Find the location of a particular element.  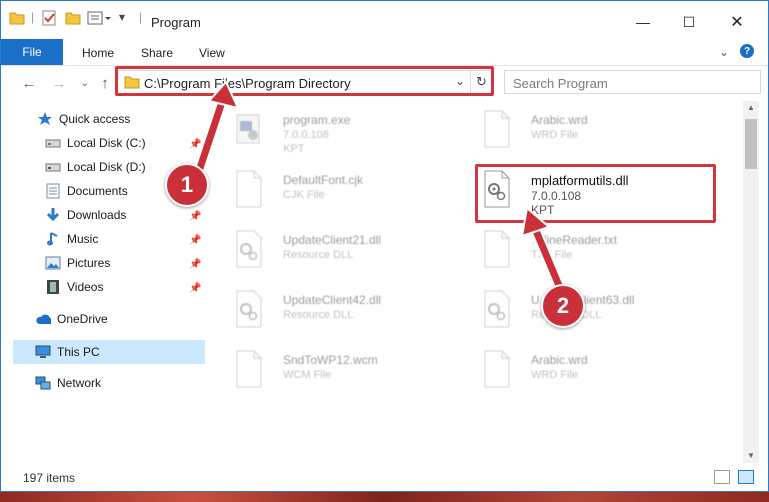

ribbon-tabs: File Home Share View ⌄ ? is located at coordinates (384, 52).